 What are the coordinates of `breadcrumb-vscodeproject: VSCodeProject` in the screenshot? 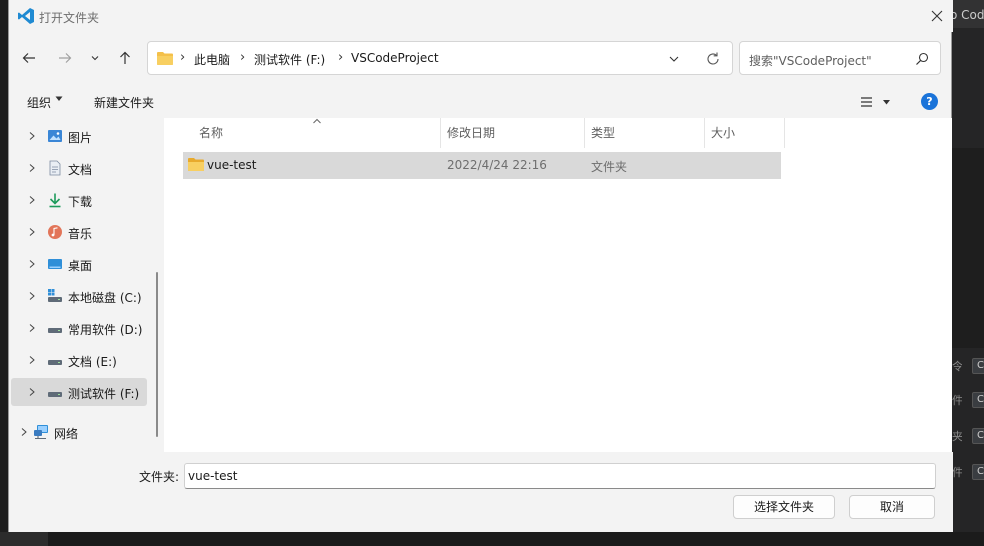 It's located at (395, 58).